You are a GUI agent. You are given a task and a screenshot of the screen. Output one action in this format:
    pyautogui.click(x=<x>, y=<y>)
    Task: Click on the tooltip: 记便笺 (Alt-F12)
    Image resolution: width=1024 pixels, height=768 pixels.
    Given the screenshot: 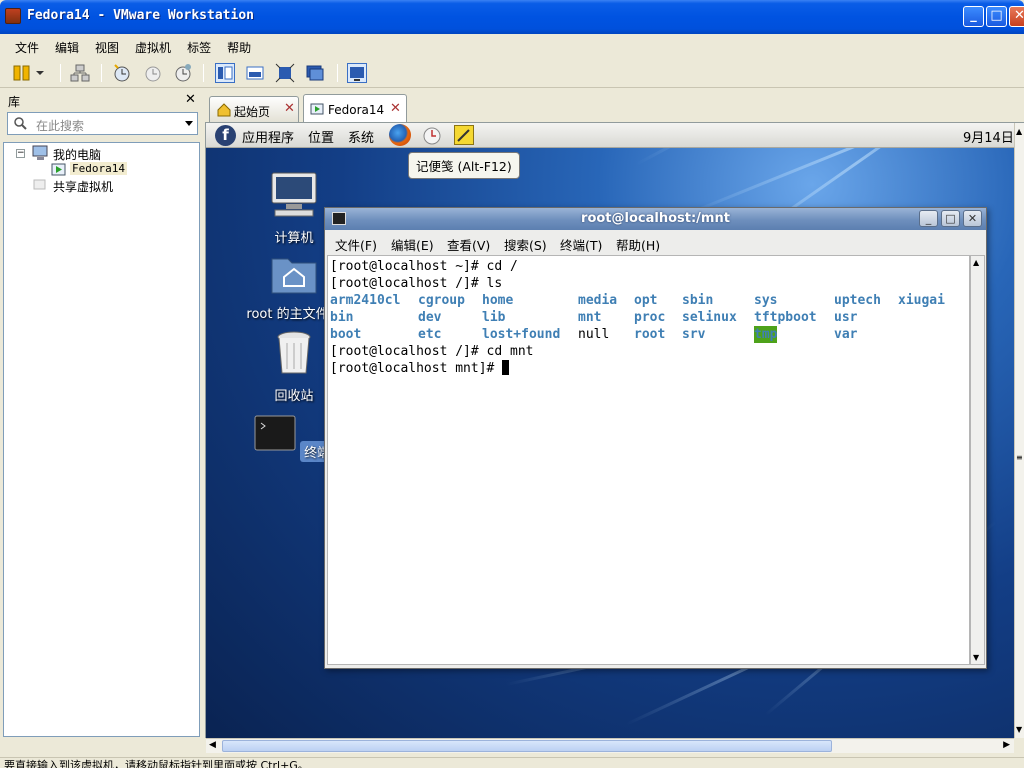 What is the action you would take?
    pyautogui.click(x=464, y=165)
    